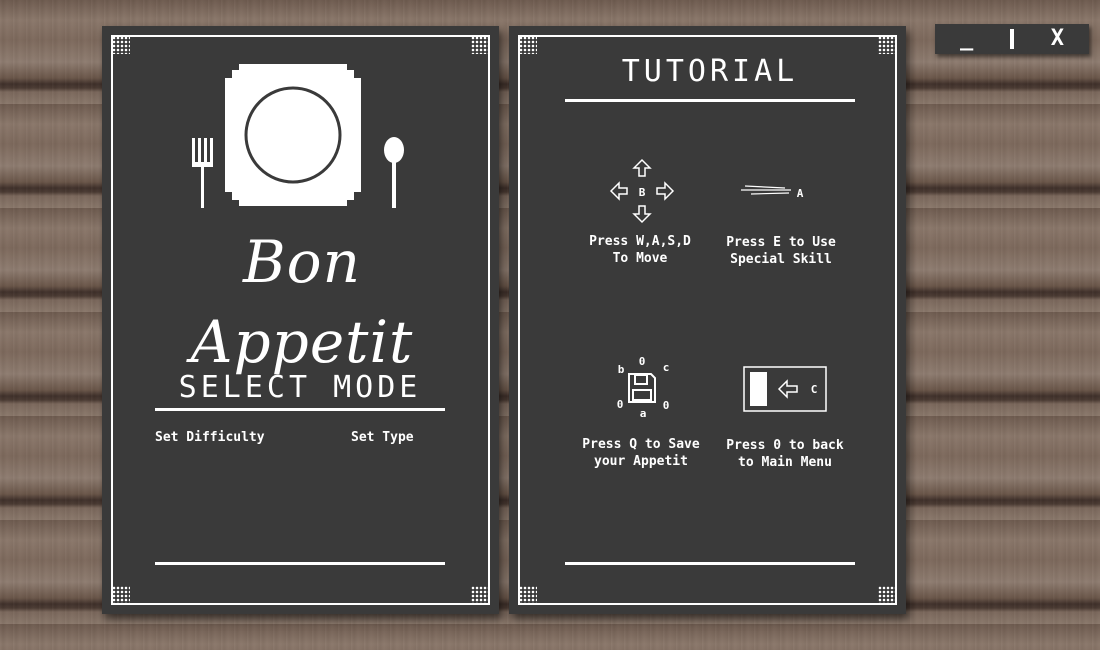  What do you see at coordinates (967, 39) in the screenshot?
I see `minimize-button: _` at bounding box center [967, 39].